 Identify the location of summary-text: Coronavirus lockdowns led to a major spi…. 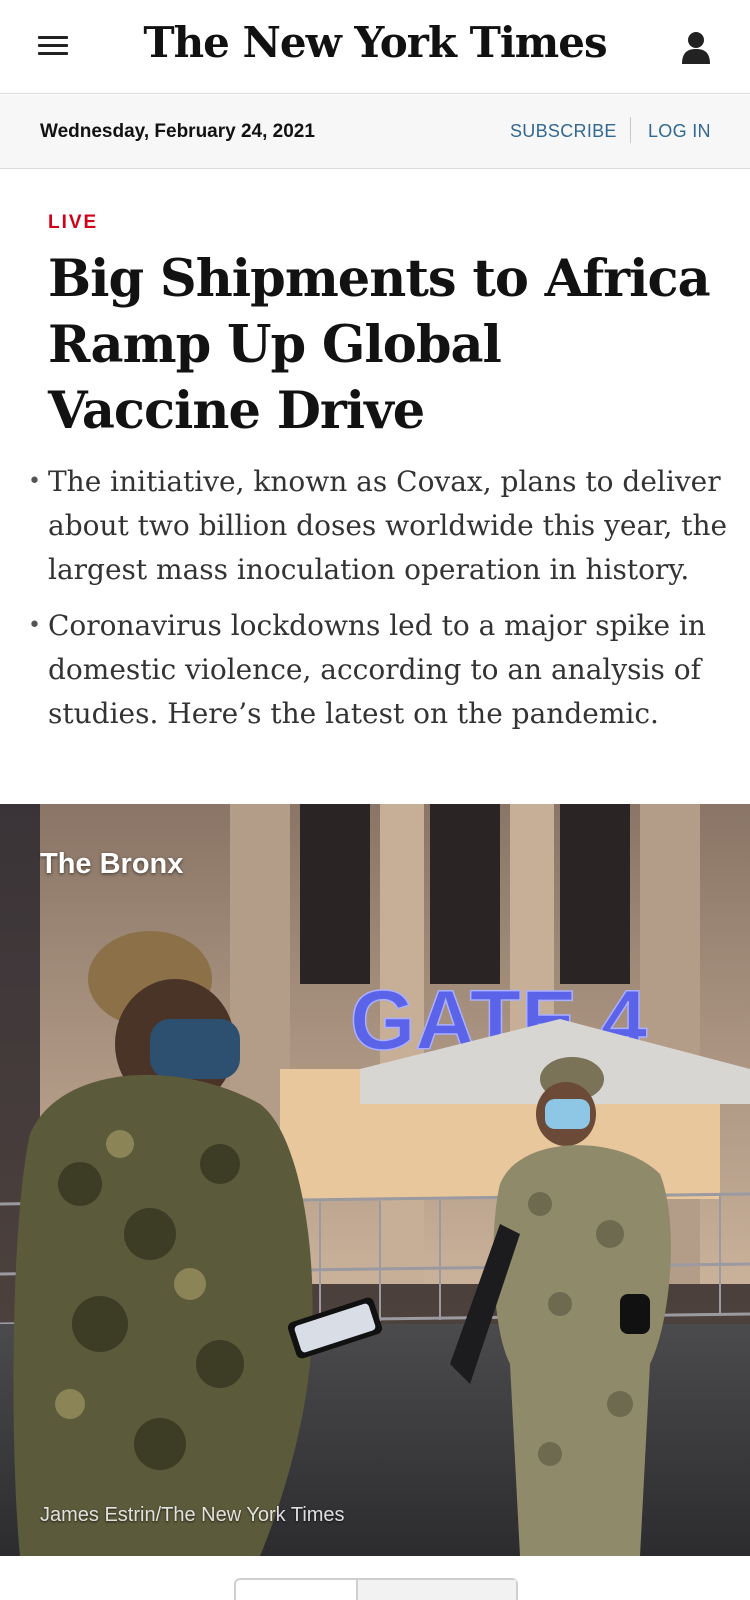
(377, 669).